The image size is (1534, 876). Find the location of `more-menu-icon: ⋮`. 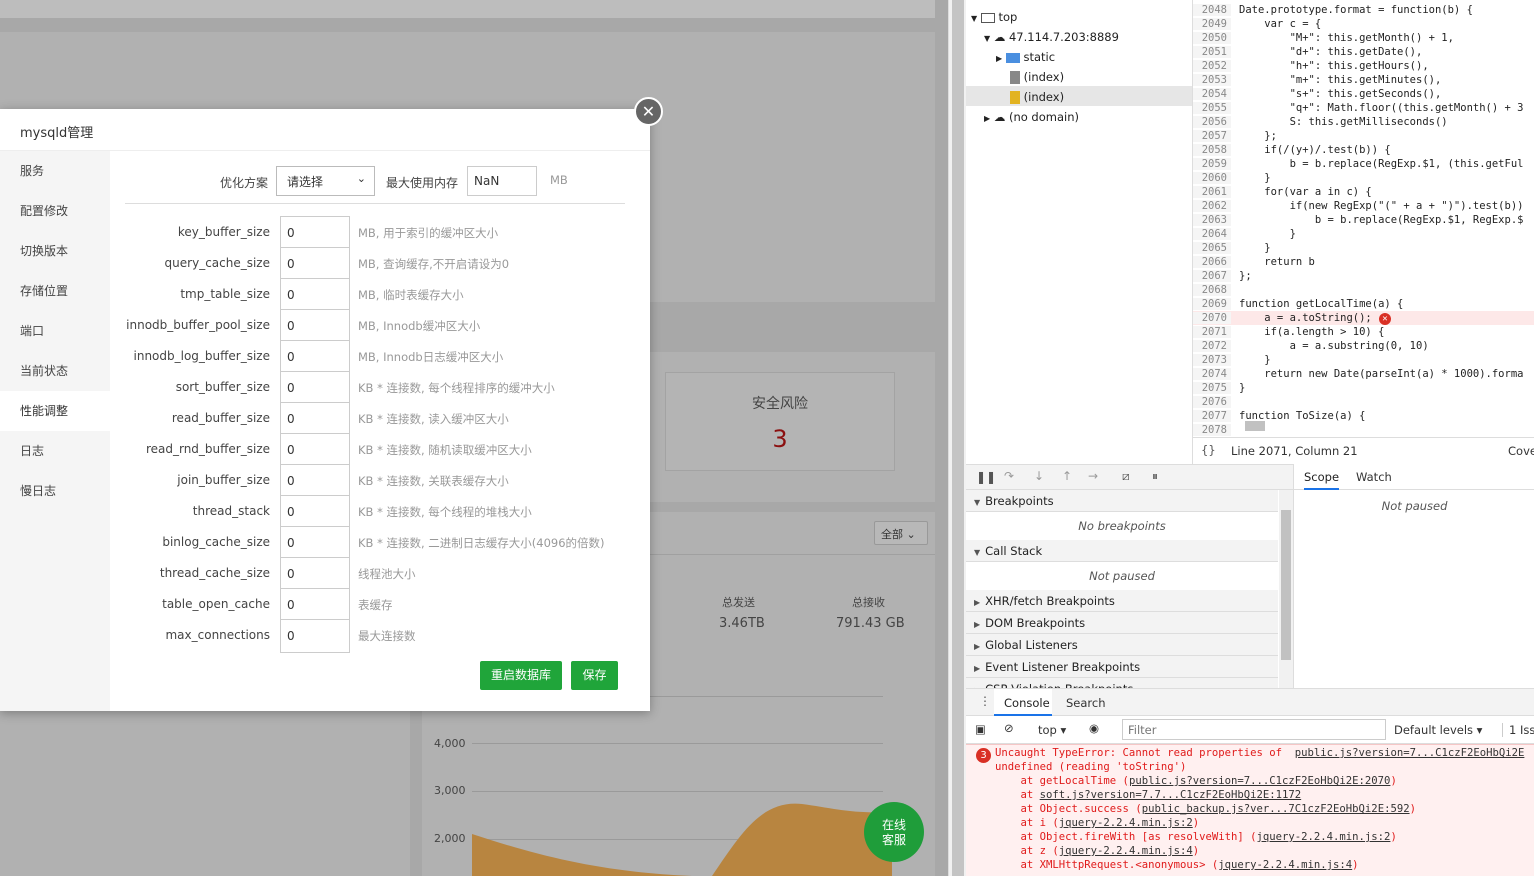

more-menu-icon: ⋮ is located at coordinates (985, 701).